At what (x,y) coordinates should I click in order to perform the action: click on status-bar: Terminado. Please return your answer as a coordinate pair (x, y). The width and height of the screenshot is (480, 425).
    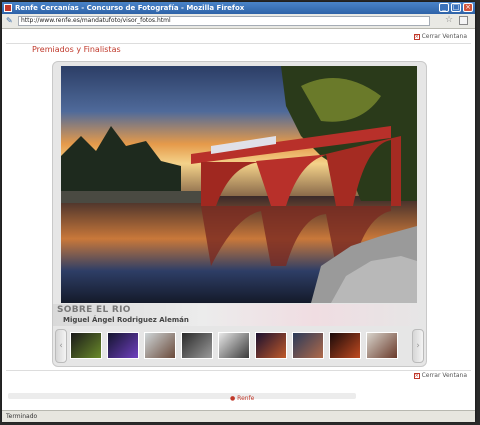
    Looking at the image, I should click on (238, 416).